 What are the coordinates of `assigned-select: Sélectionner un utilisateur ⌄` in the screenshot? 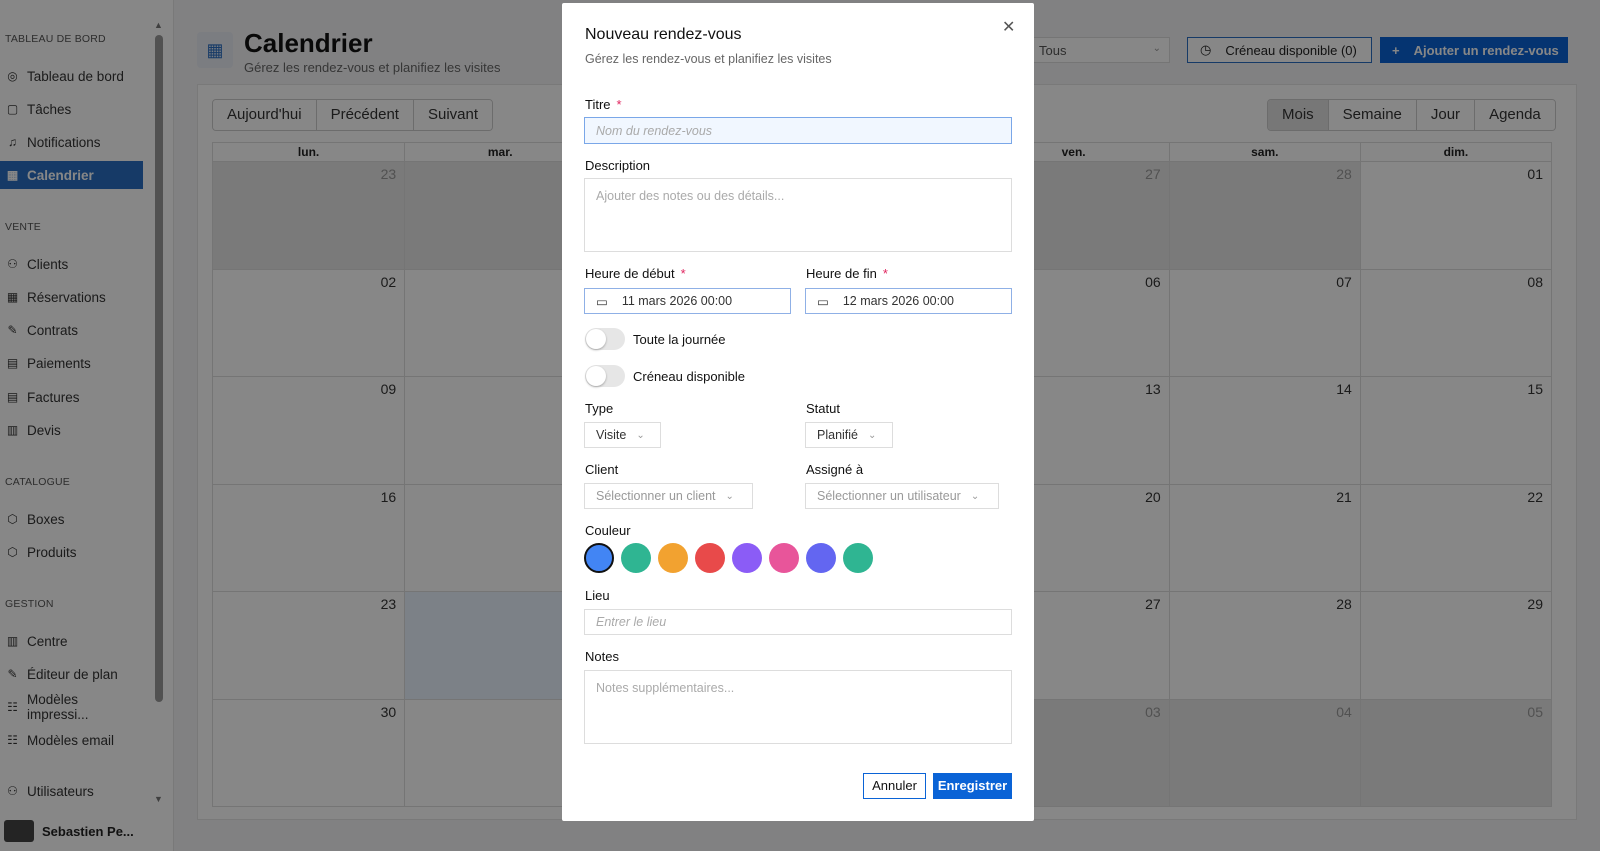 It's located at (902, 496).